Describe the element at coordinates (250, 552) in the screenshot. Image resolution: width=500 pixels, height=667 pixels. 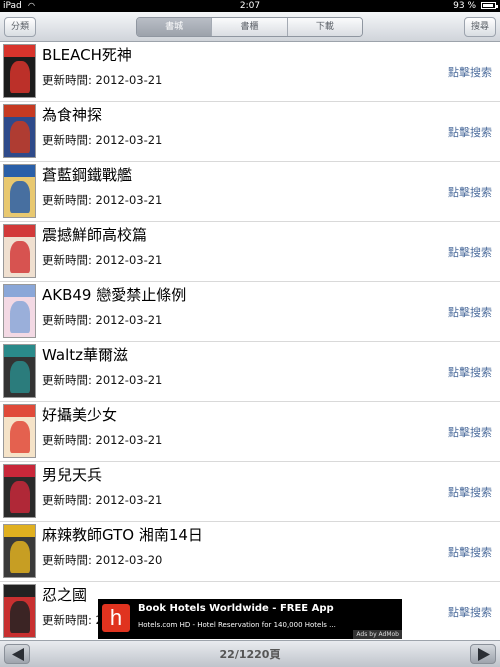
I see `list-item: 麻辣教師GTO 湘南14日更新時間: 2012-03-20 點擊搜索` at that location.